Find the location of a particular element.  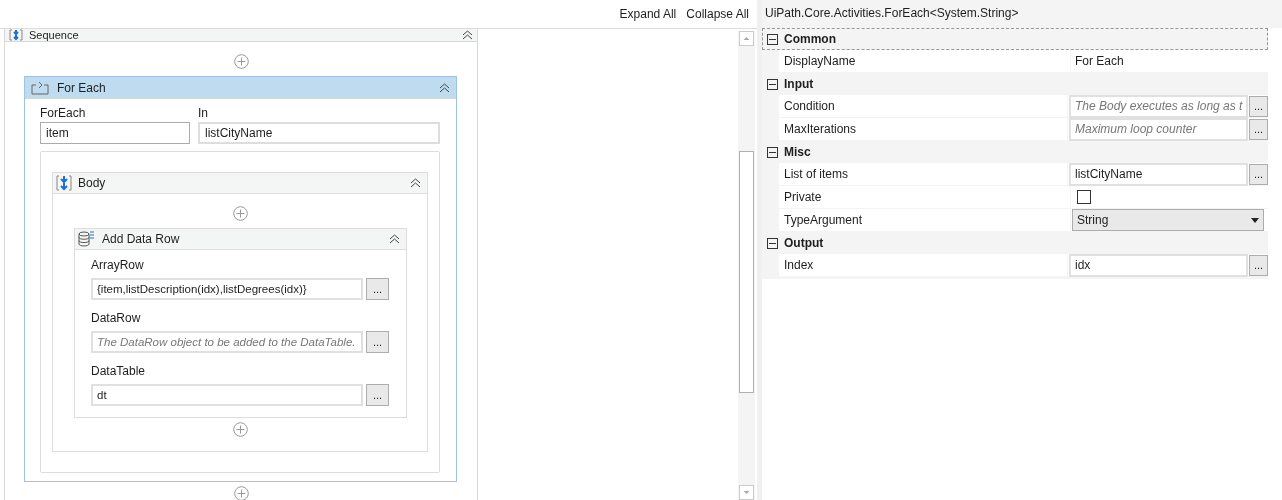

input-field: item is located at coordinates (115, 133).